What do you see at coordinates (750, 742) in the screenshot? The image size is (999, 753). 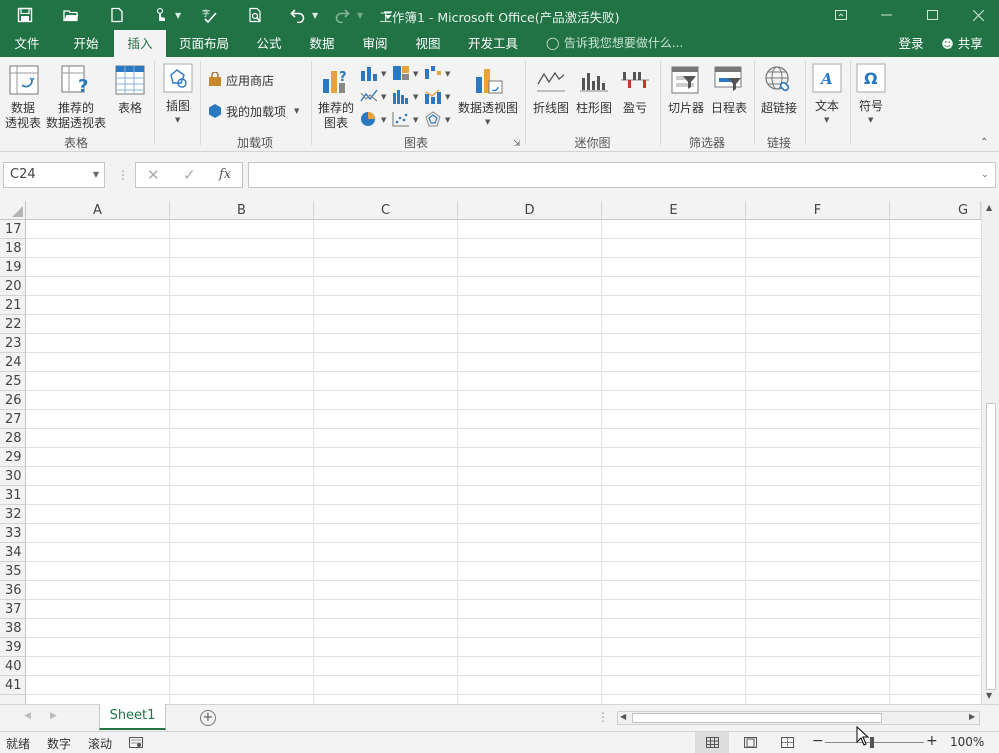 I see `page-layout-view-icon` at bounding box center [750, 742].